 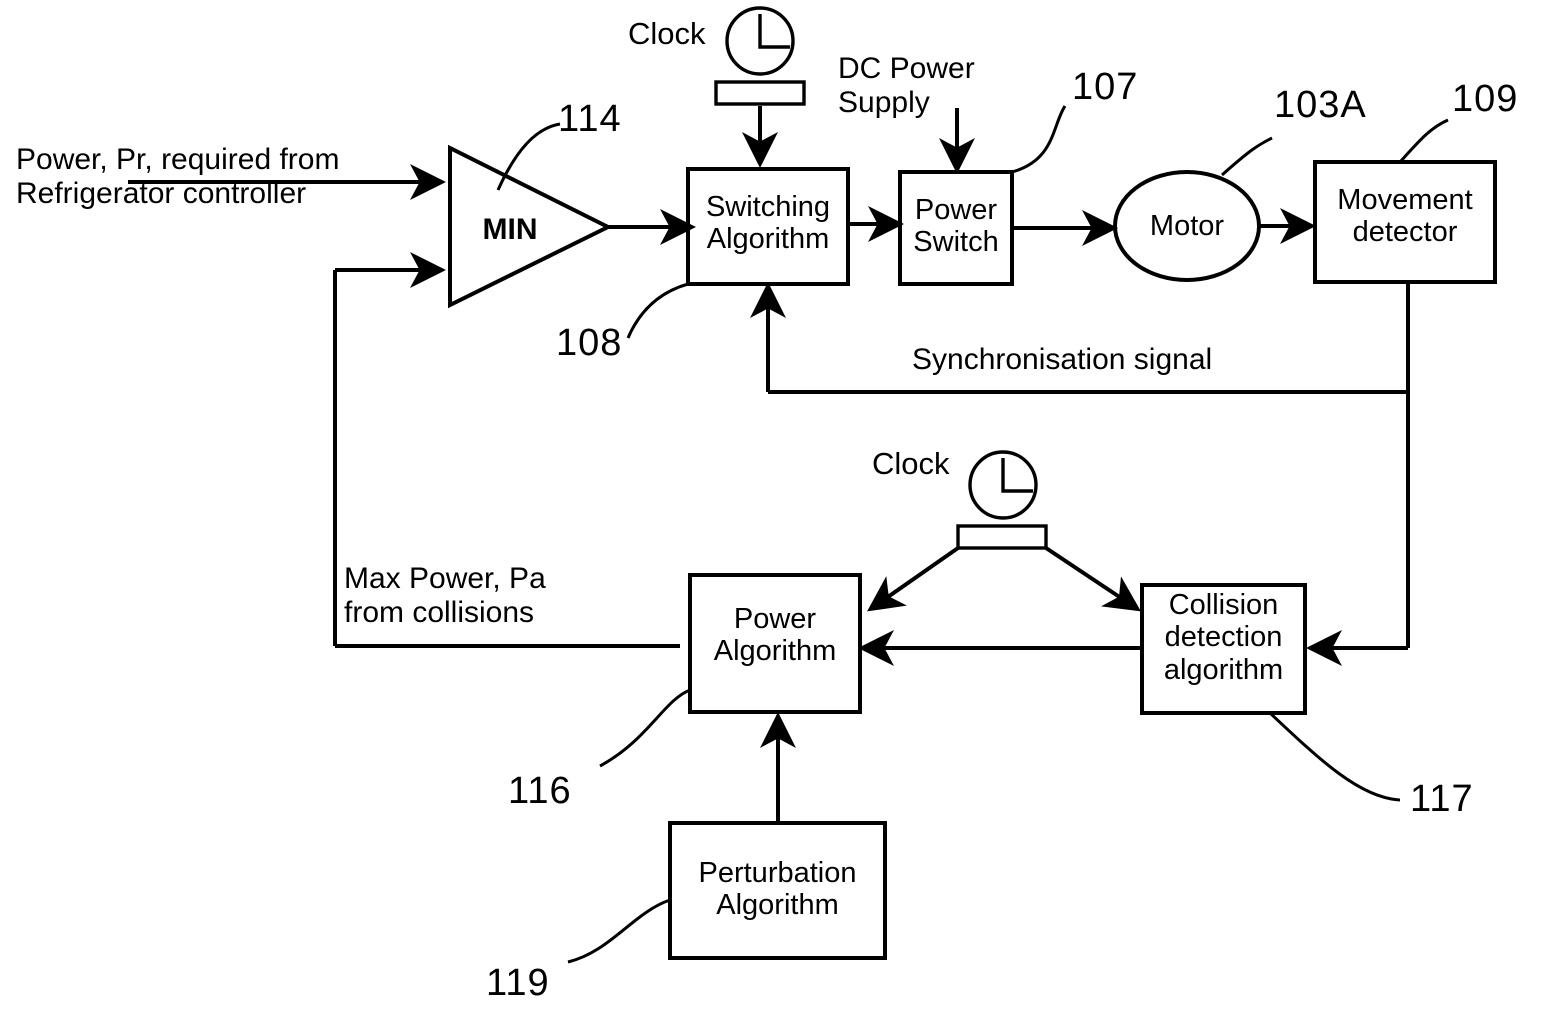 What do you see at coordinates (911, 463) in the screenshot?
I see `clock-mid-label: Clock` at bounding box center [911, 463].